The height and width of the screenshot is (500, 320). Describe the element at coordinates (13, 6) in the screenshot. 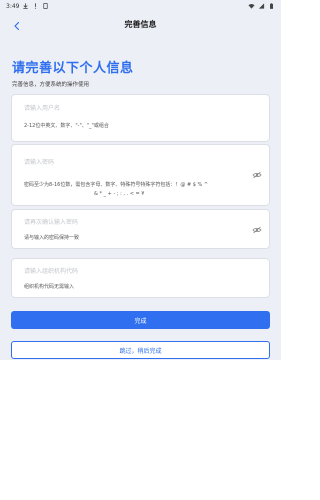

I see `status-time: 3:49` at that location.